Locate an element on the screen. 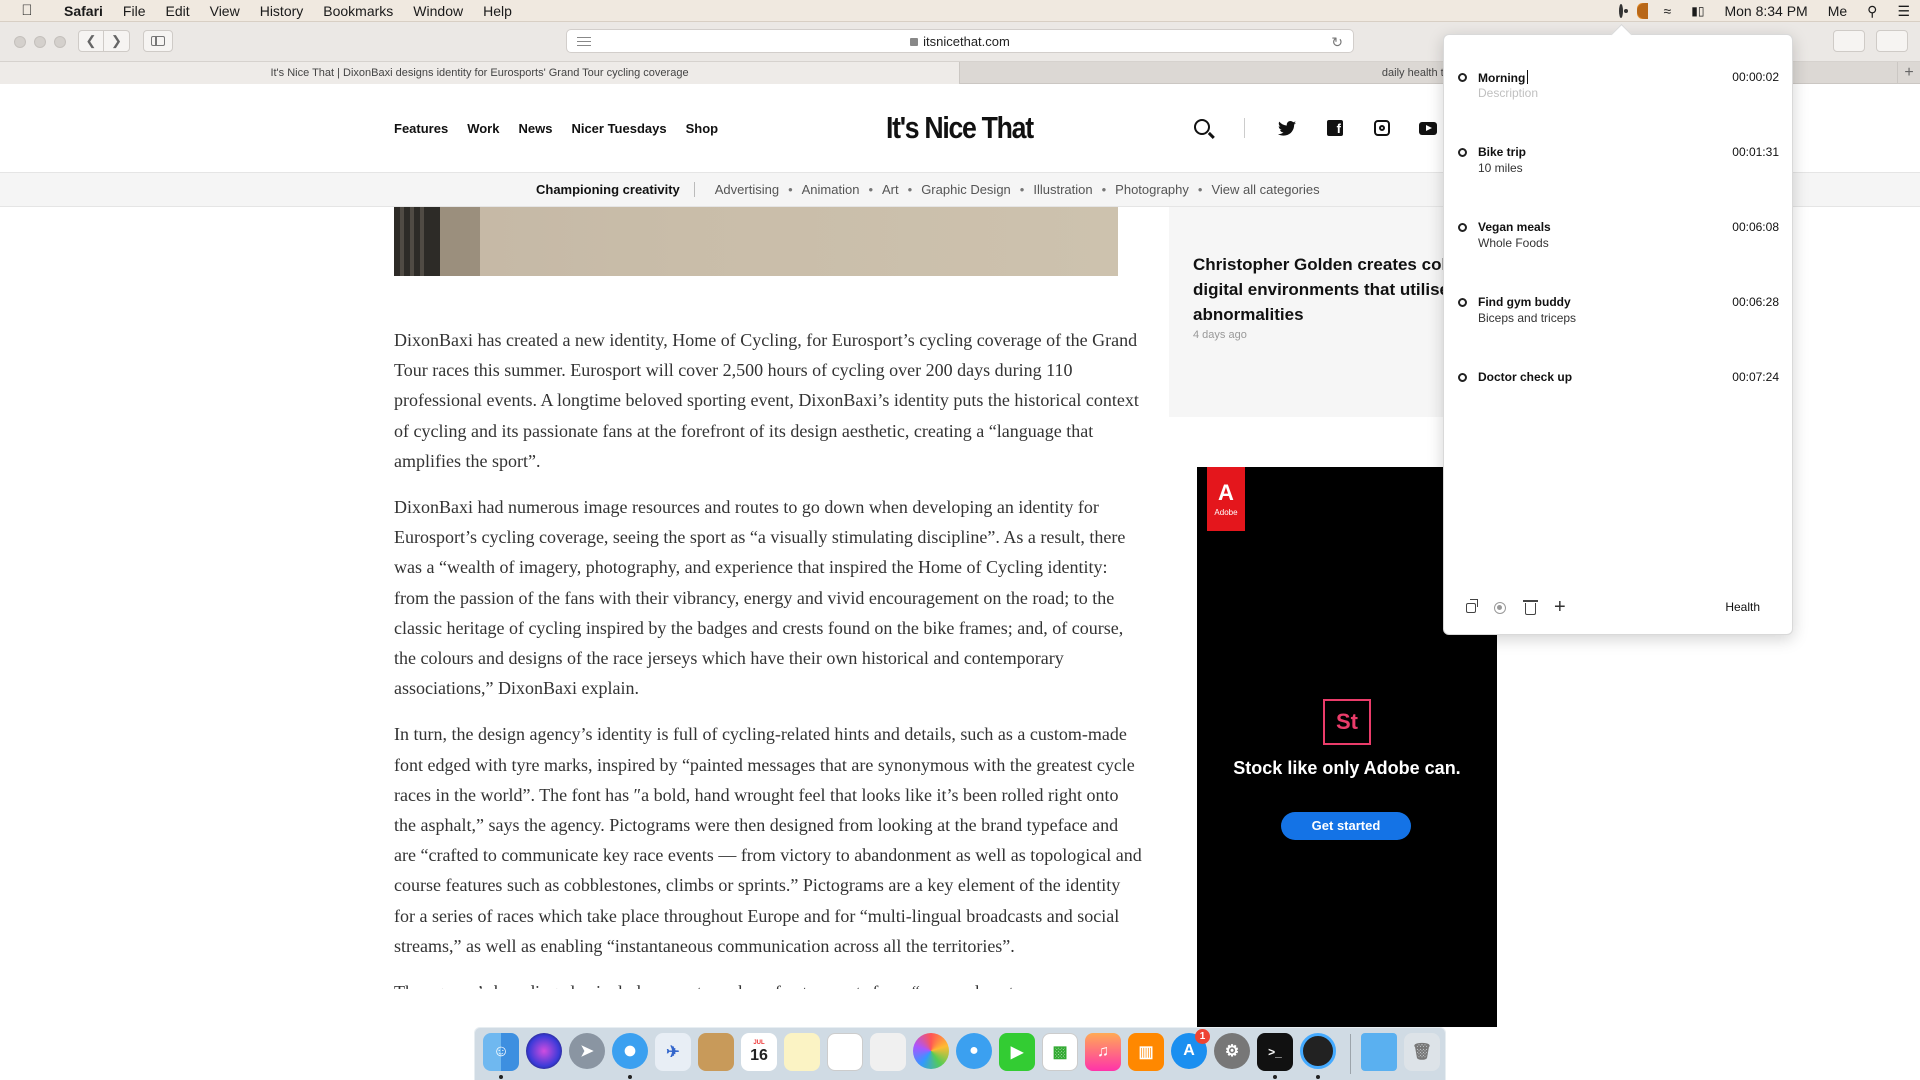 This screenshot has height=1080, width=1920. app-store-icon: A1 is located at coordinates (1190, 1049).